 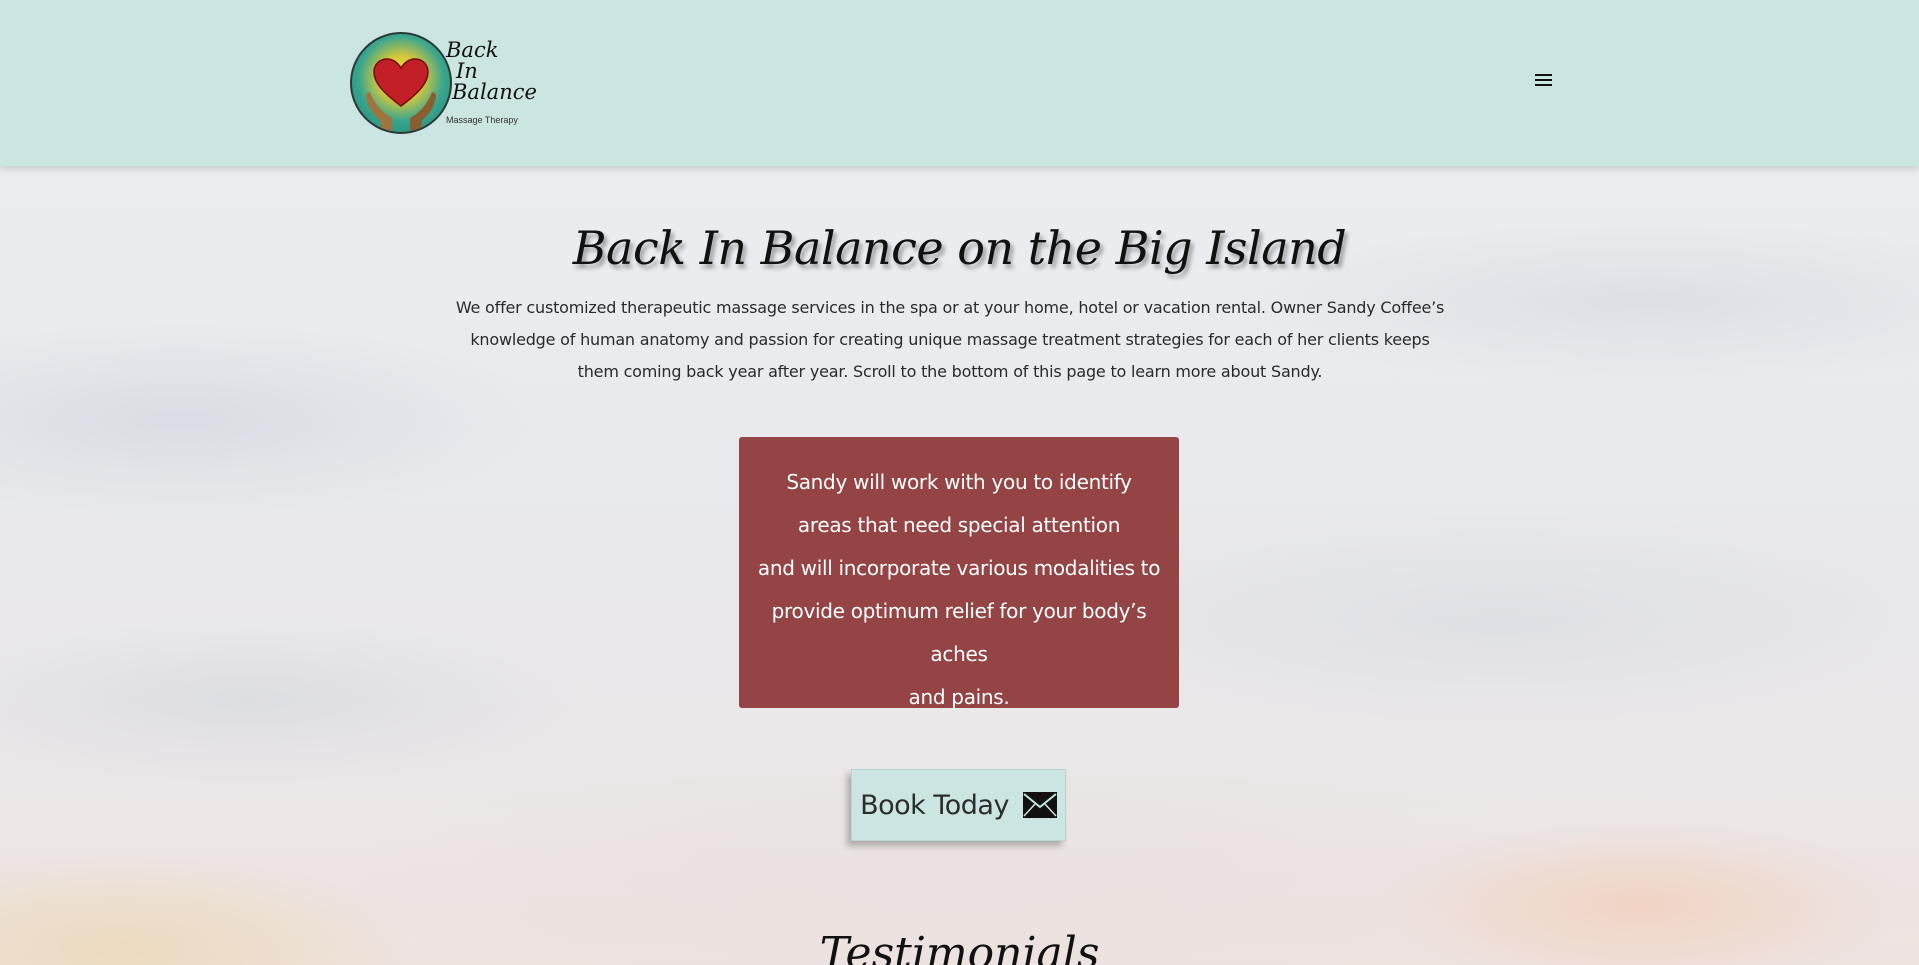 I want to click on book-today-button: Book Today, so click(x=958, y=805).